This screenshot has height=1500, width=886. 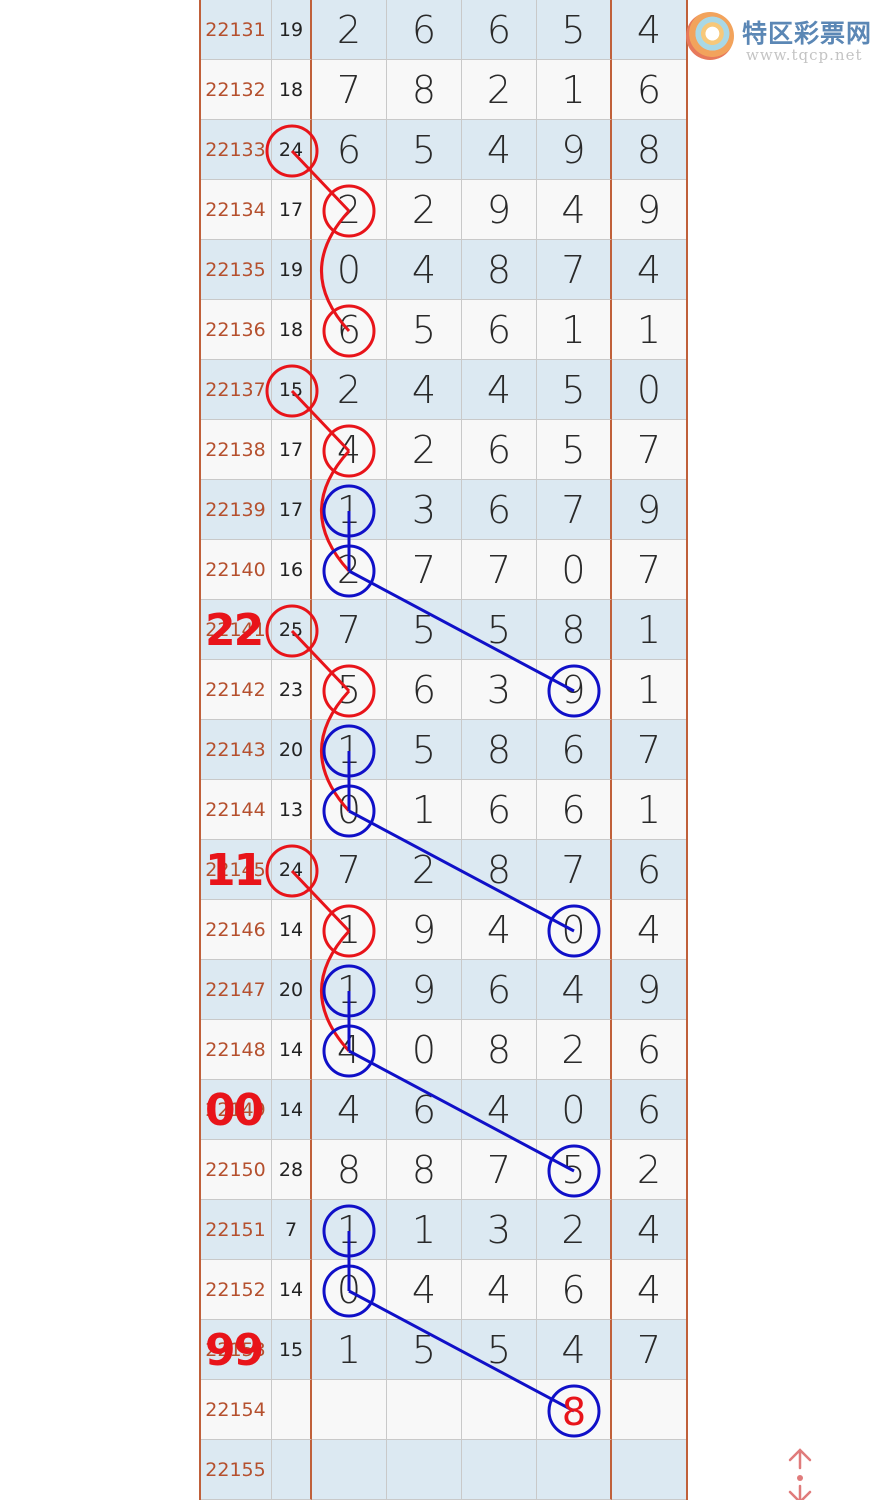 I want to click on digit-cell-4: 1, so click(x=574, y=90).